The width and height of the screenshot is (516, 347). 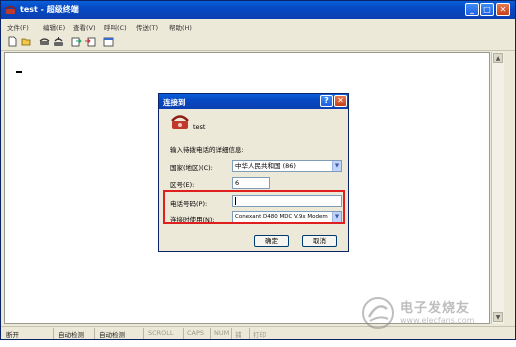 I want to click on watermark-url: www.elecfans.com, so click(x=437, y=320).